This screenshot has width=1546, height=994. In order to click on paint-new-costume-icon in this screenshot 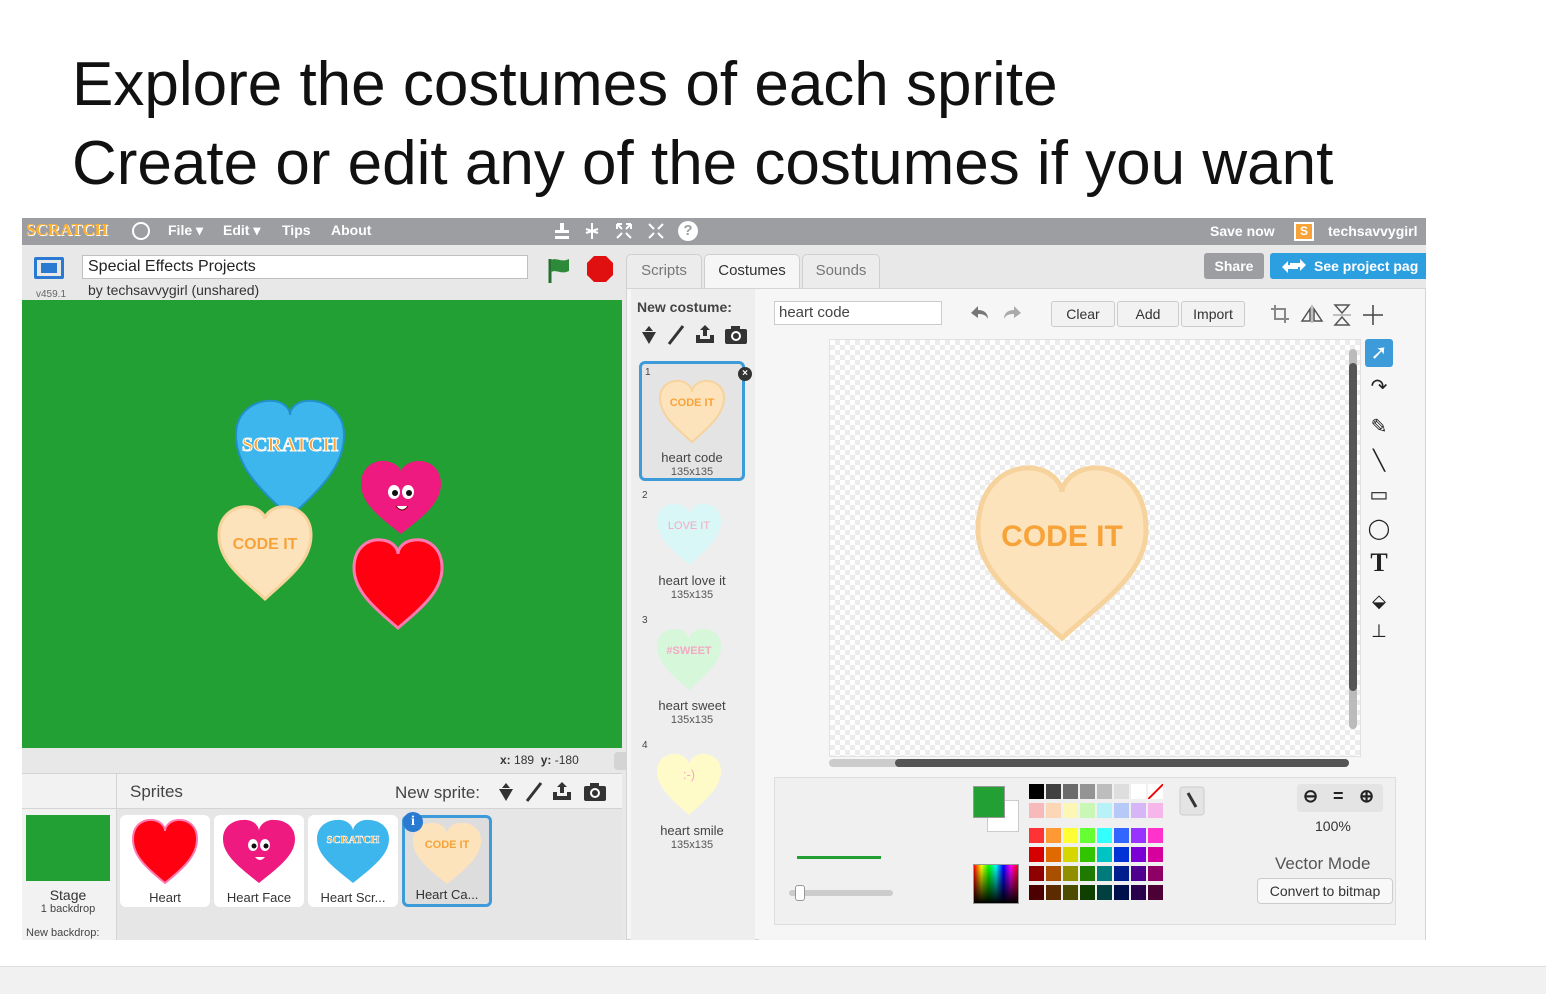, I will do `click(676, 335)`.